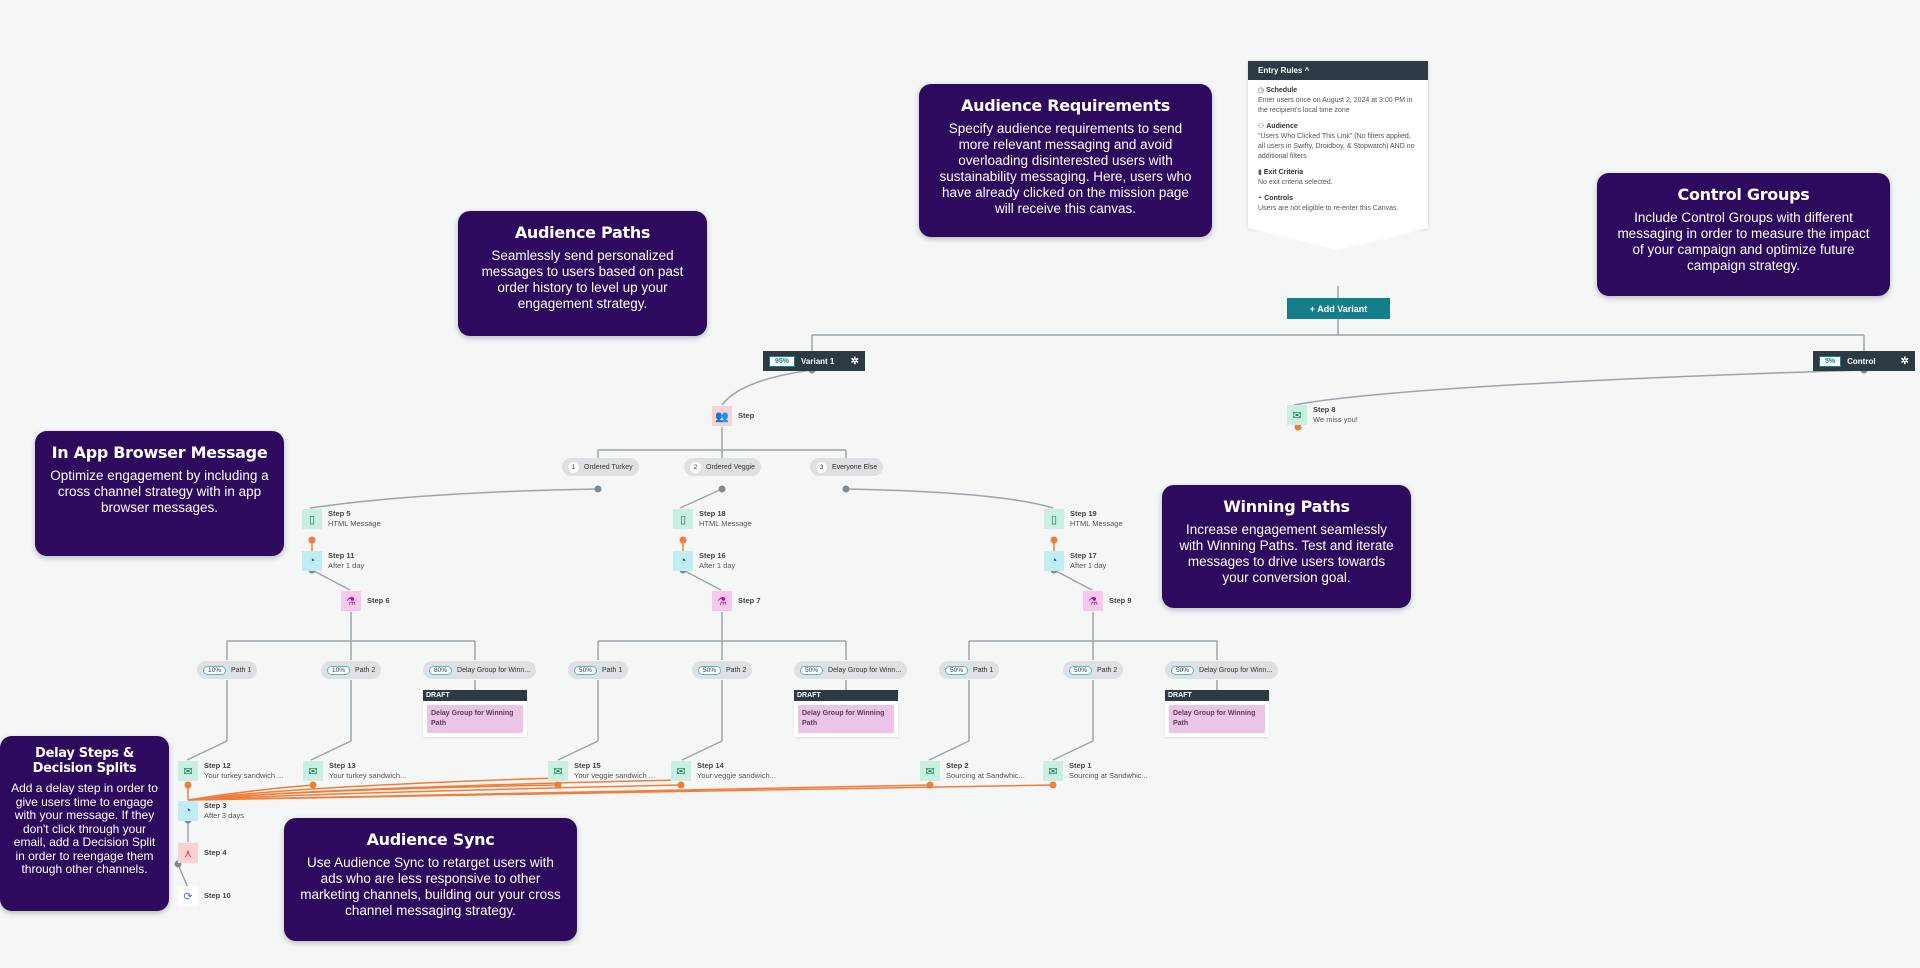 The image size is (1920, 968). Describe the element at coordinates (749, 600) in the screenshot. I see `step-label: Step 7` at that location.